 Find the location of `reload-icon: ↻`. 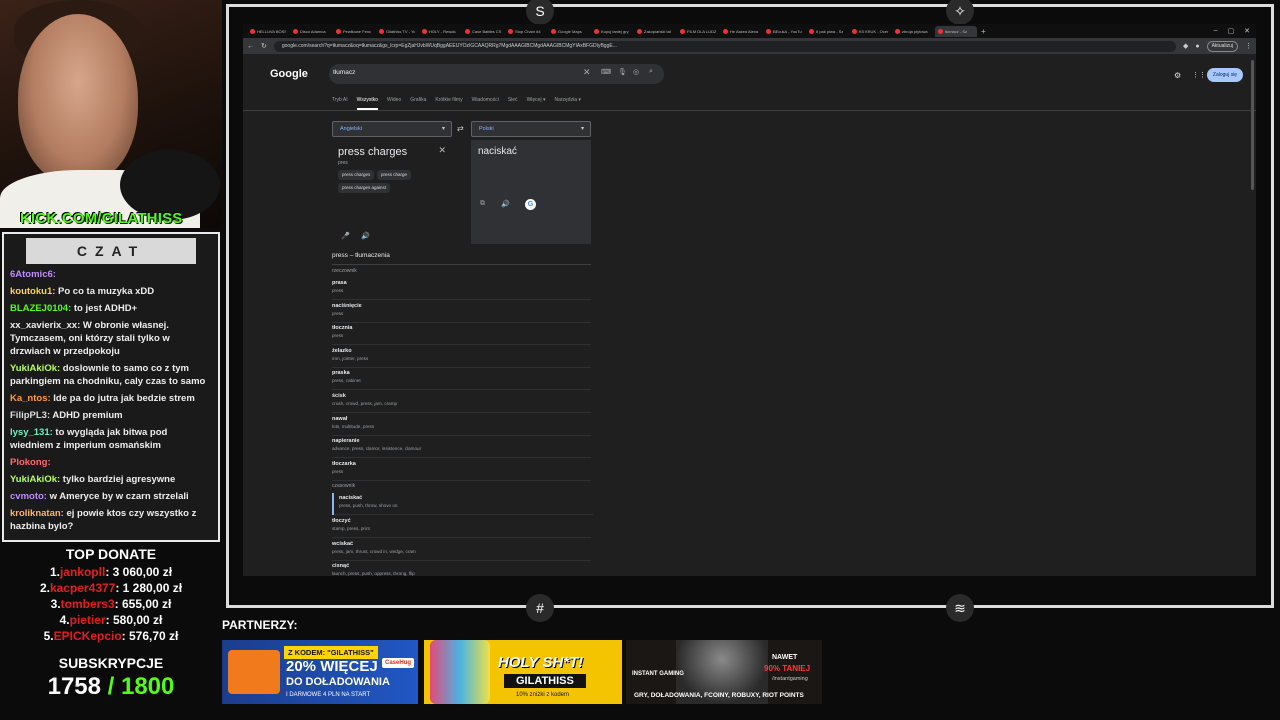

reload-icon: ↻ is located at coordinates (264, 46).